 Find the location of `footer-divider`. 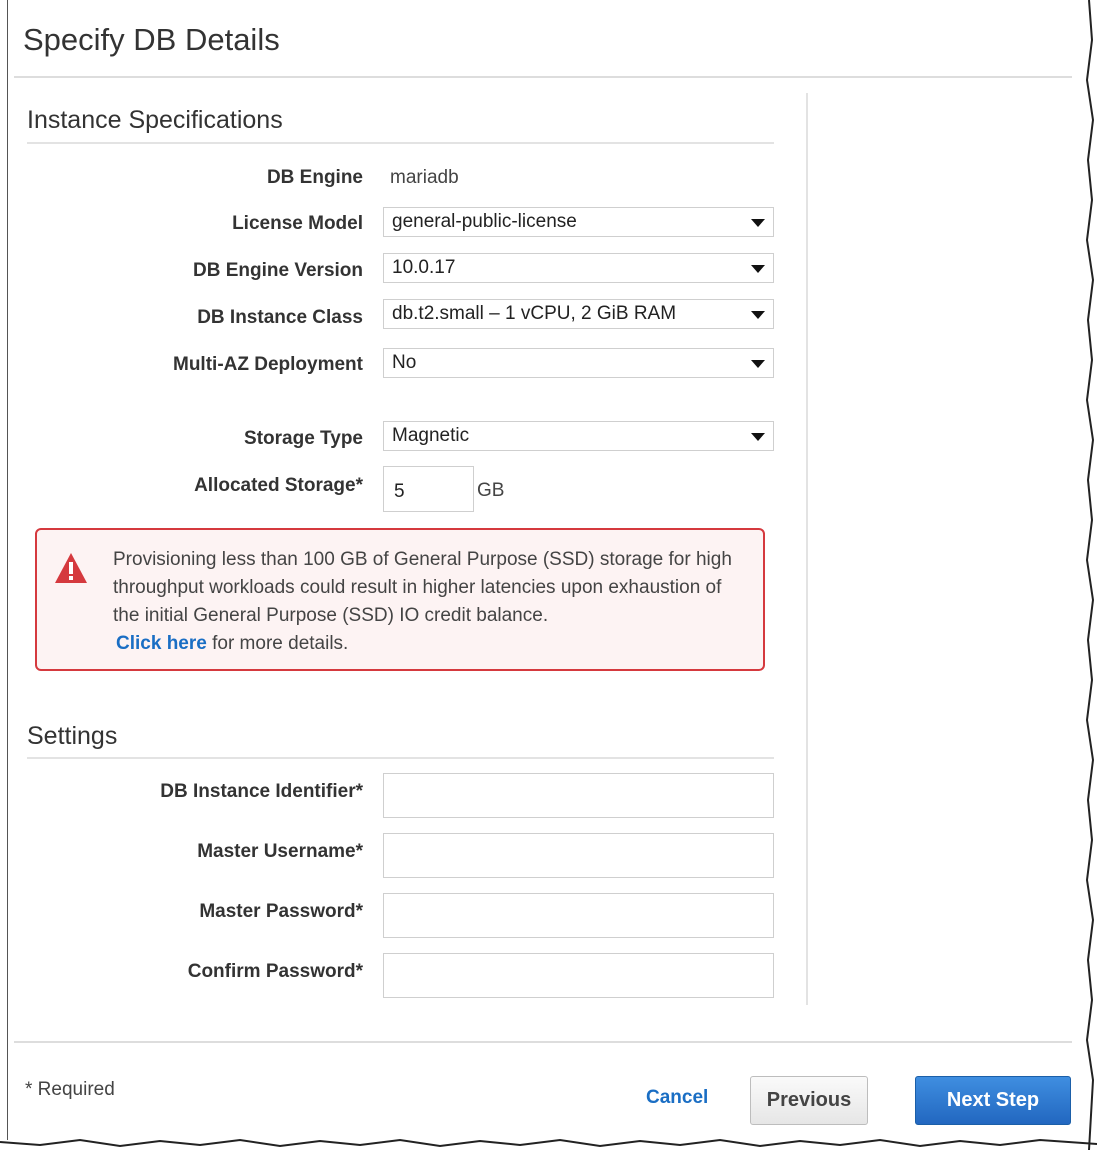

footer-divider is located at coordinates (543, 1042).